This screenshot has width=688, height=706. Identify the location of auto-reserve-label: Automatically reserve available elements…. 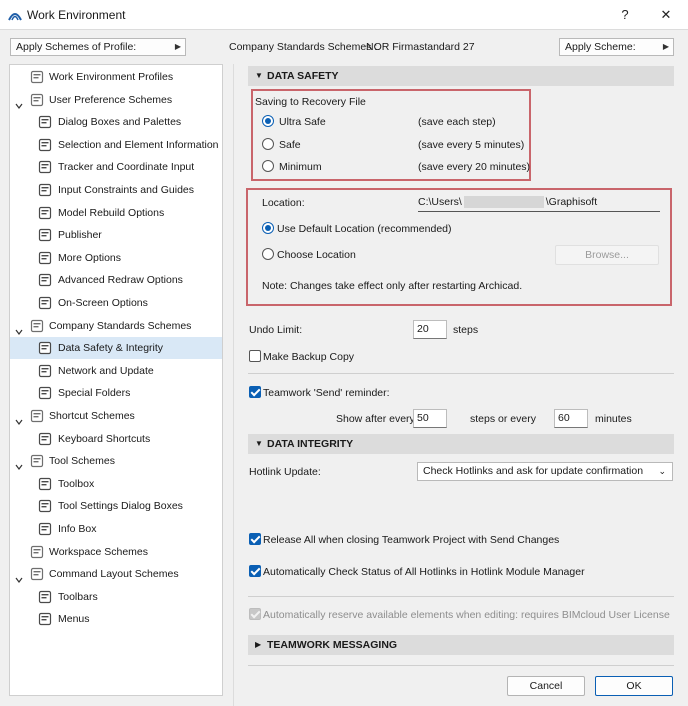
(466, 615).